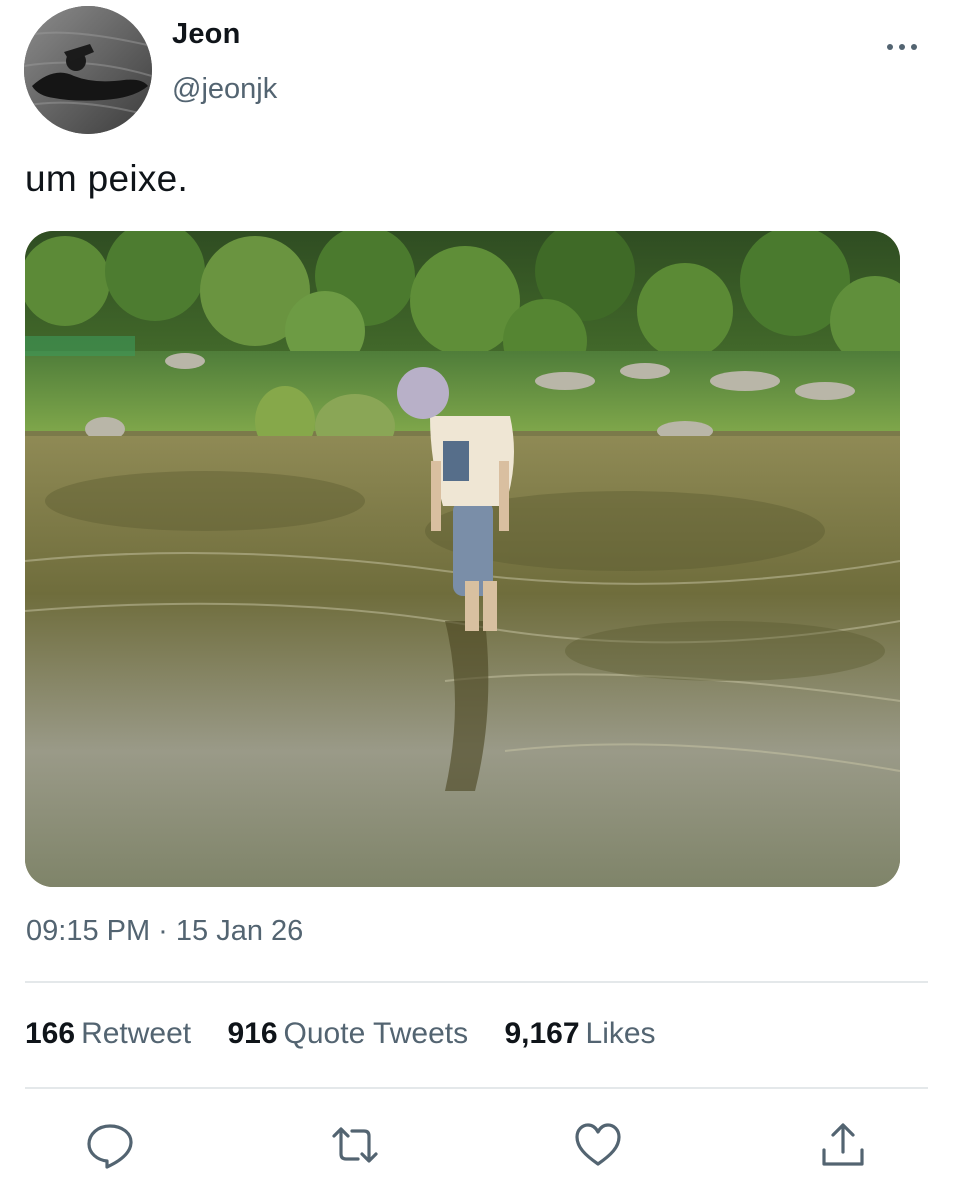  I want to click on retweet-icon, so click(355, 1145).